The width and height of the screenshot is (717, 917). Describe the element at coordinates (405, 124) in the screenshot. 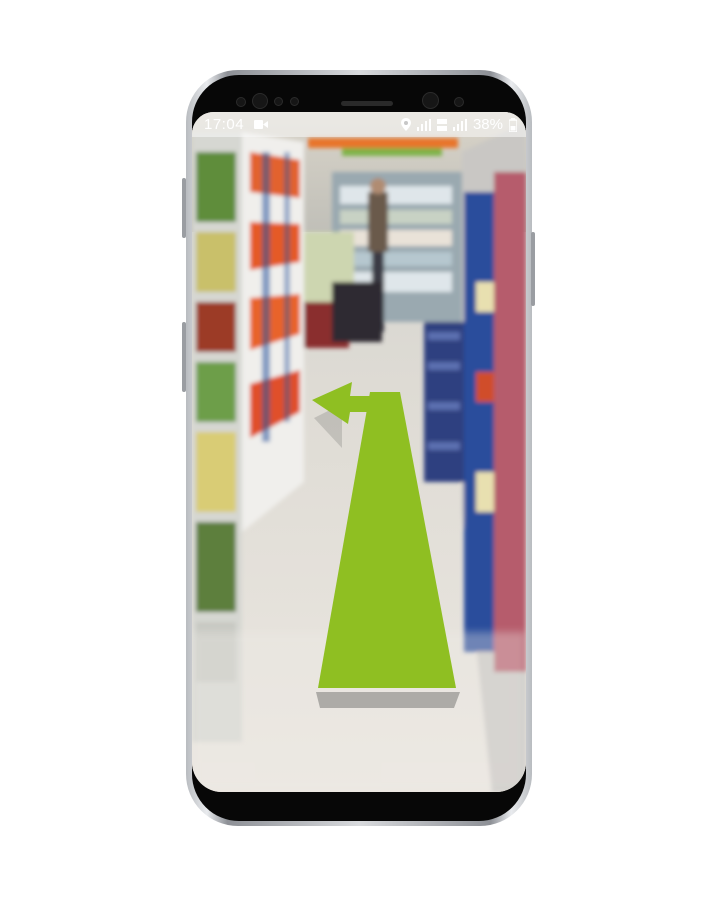

I see `location-icon` at that location.